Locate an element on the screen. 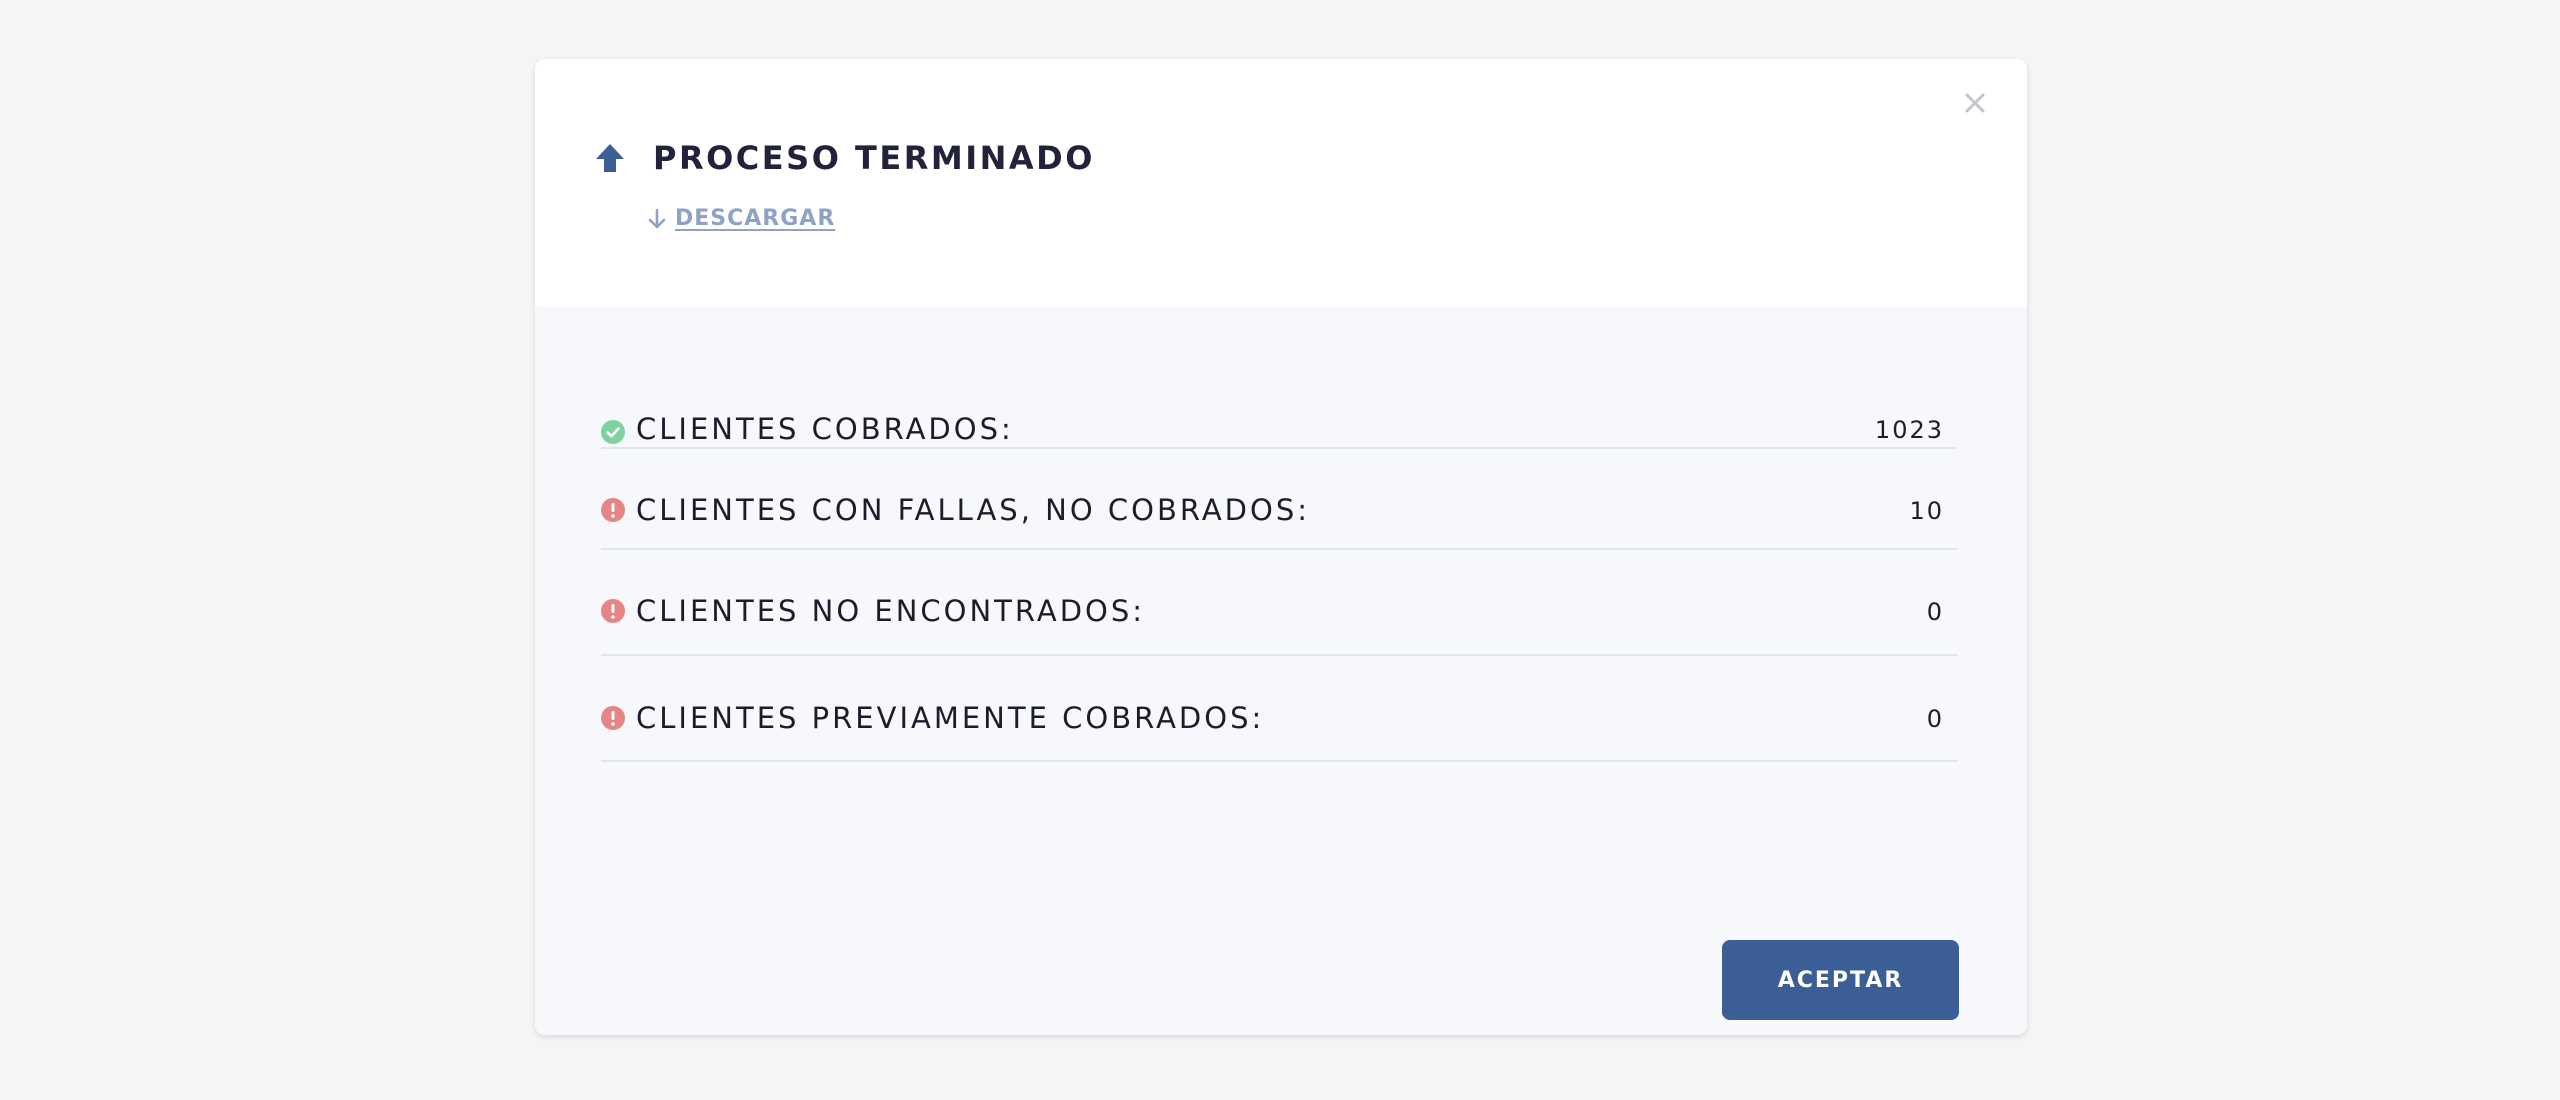 This screenshot has width=2560, height=1100. download-link: DESCARGAR is located at coordinates (741, 219).